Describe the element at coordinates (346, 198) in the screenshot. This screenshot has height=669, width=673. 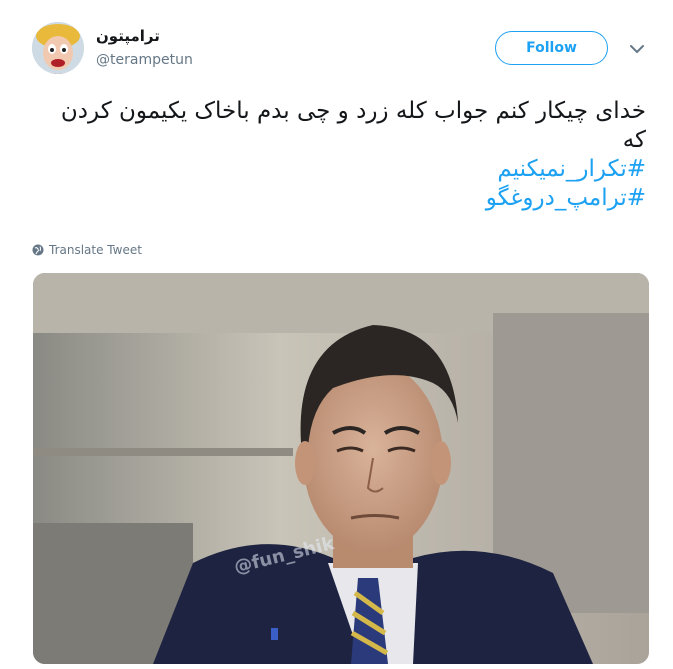
I see `hashtag-link: #ترامپ_دروغگو` at that location.